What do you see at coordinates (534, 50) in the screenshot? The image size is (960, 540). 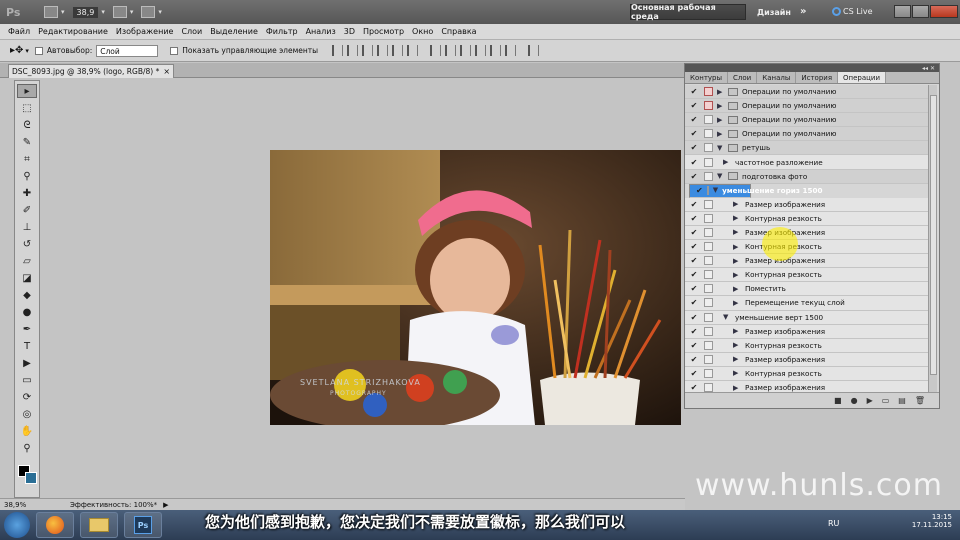 I see `auto-align-icon` at bounding box center [534, 50].